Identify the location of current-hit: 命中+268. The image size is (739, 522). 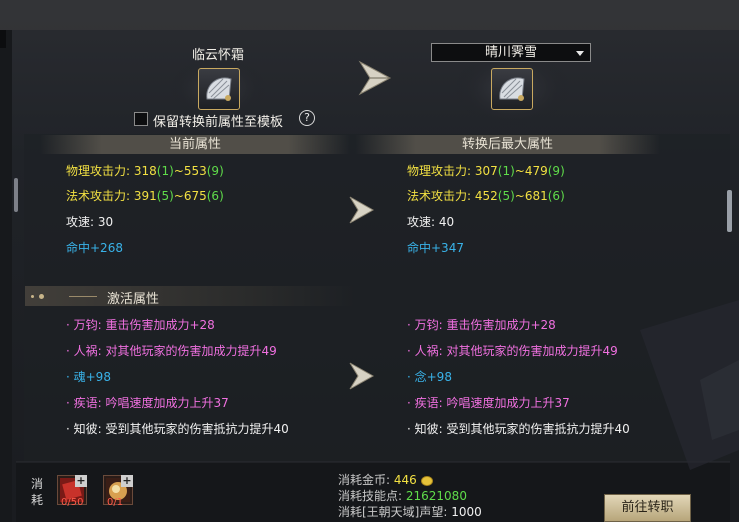
(94, 248).